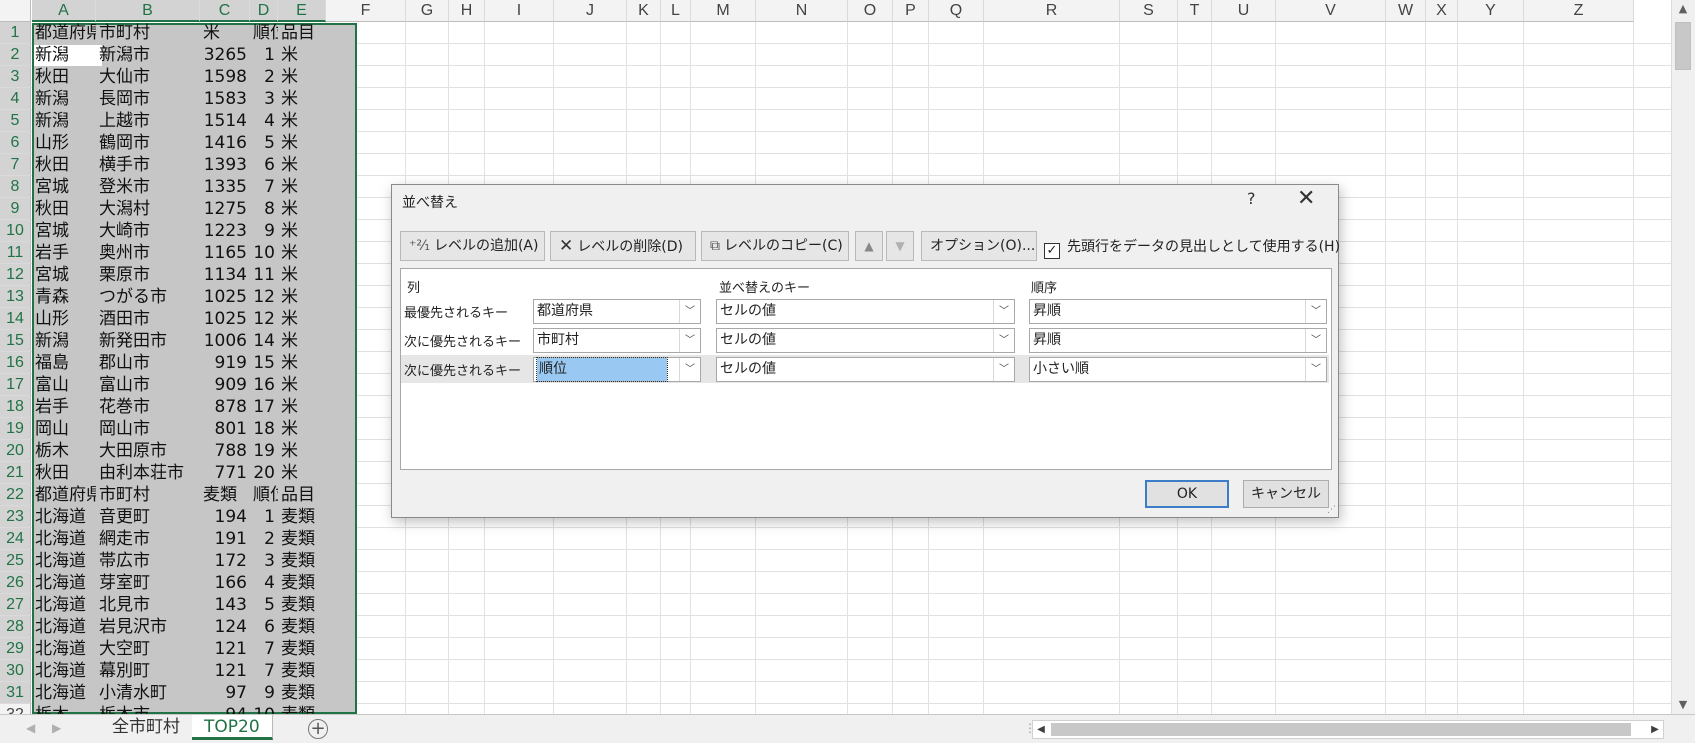 This screenshot has width=1695, height=743. Describe the element at coordinates (148, 231) in the screenshot. I see `table-cell: 大崎市` at that location.